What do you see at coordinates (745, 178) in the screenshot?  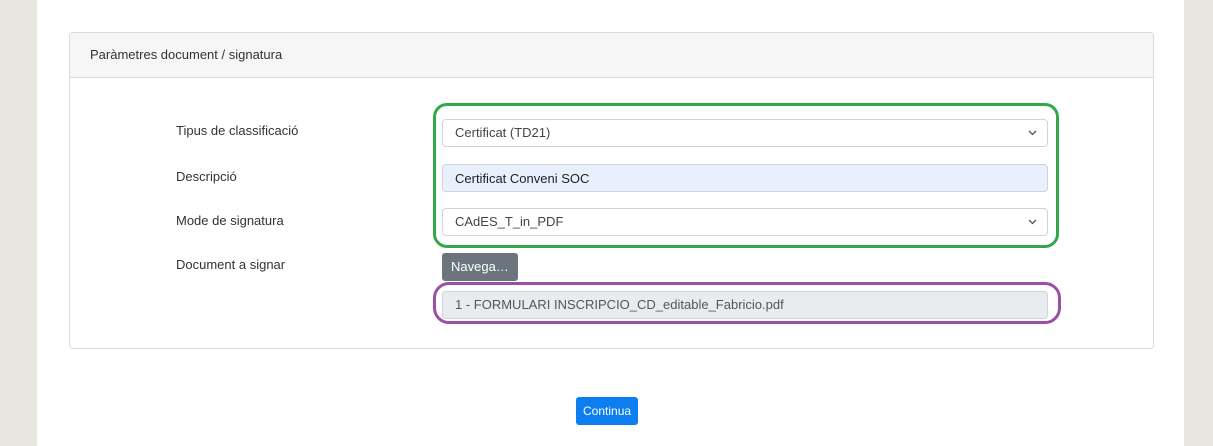 I see `description-input` at bounding box center [745, 178].